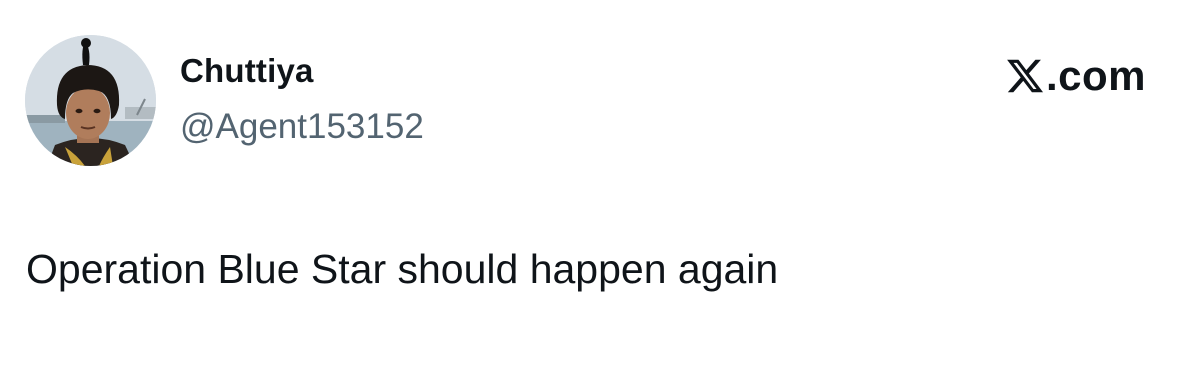 The image size is (1200, 367). I want to click on avatar, so click(90, 100).